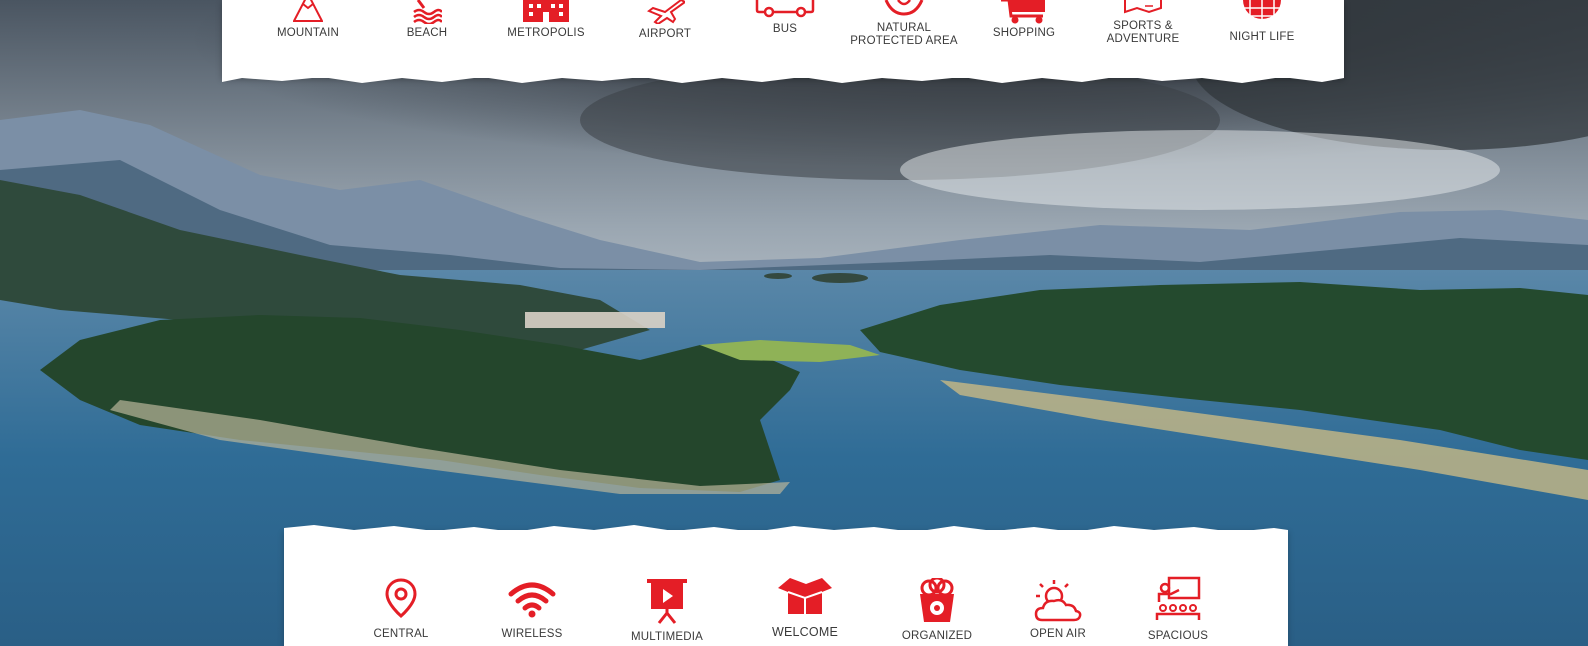  I want to click on feature-label: MOUNTAIN, so click(308, 33).